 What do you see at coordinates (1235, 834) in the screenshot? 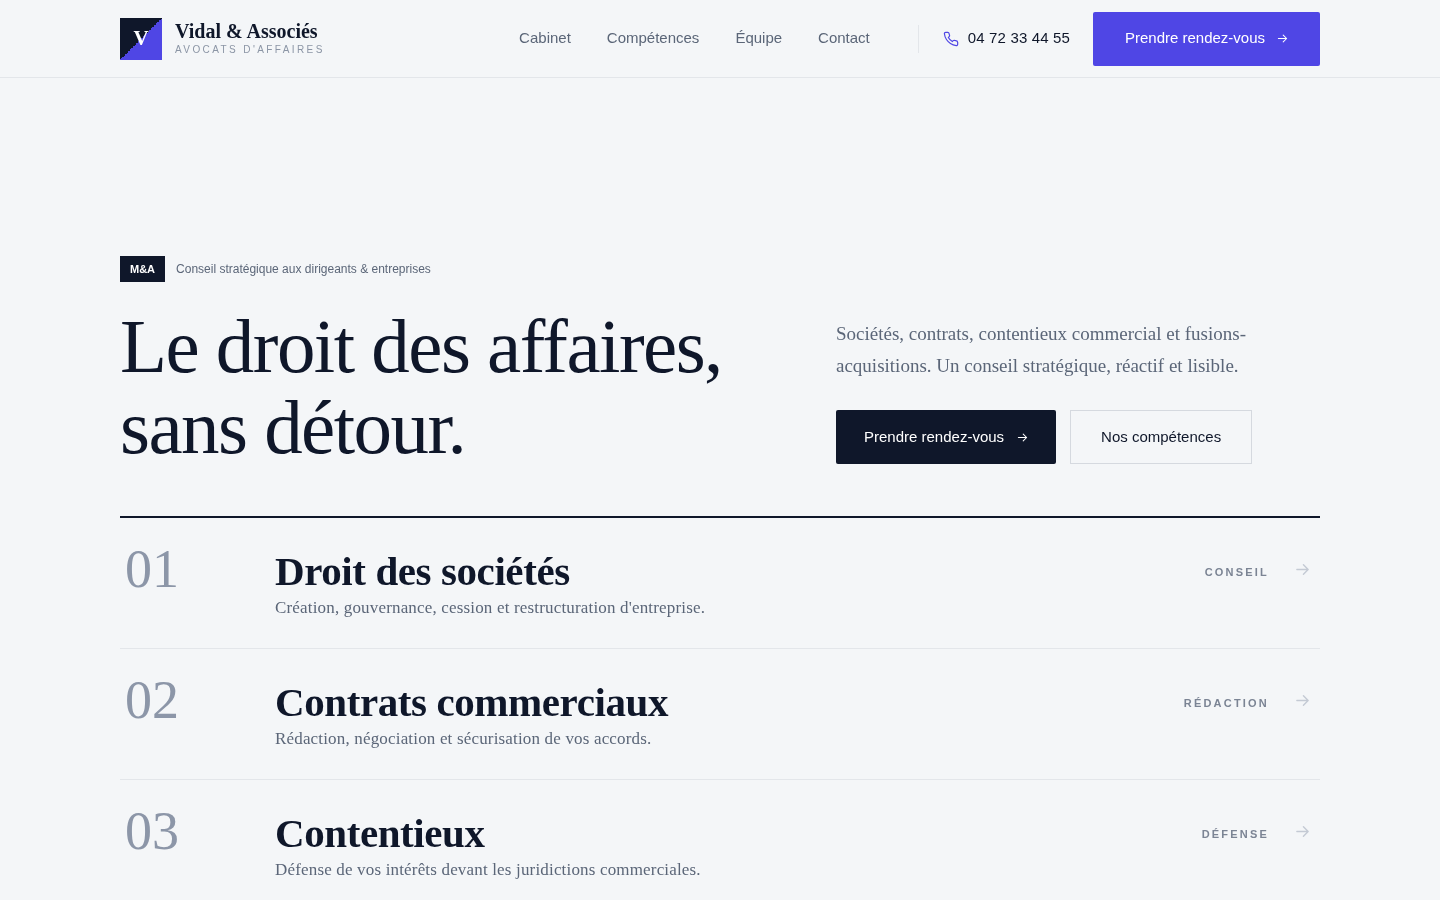
I see `area-tag: DÉFENSE` at bounding box center [1235, 834].